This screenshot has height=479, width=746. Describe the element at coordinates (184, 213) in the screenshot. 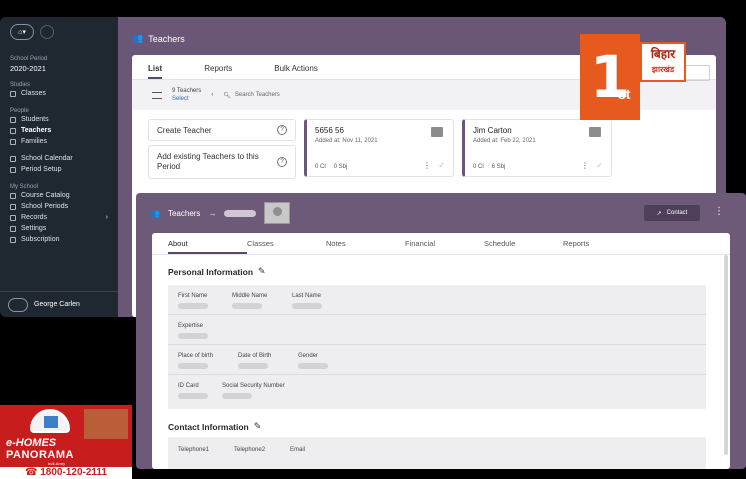

I see `breadcrumb-teachers: Teachers` at that location.